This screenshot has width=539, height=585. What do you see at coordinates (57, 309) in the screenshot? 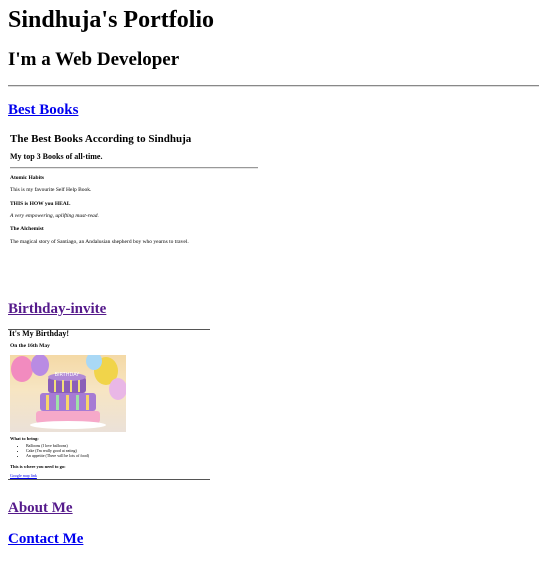
I see `birthday-invite-link: Birthday-invite` at bounding box center [57, 309].